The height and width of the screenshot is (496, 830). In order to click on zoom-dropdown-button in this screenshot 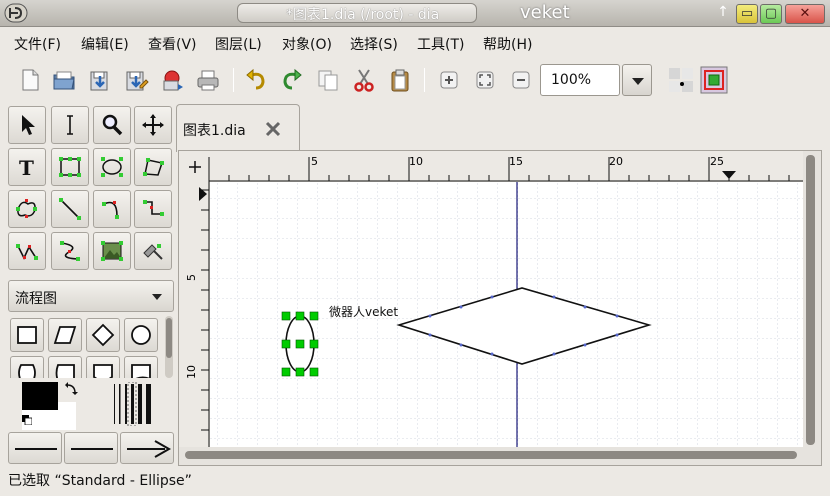, I will do `click(637, 80)`.